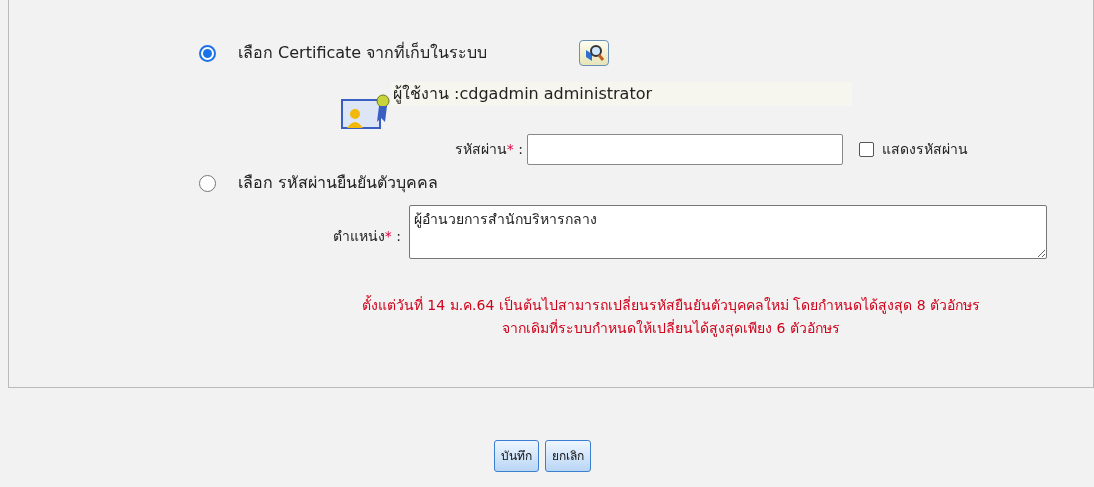  I want to click on cancel-button: ยกเลิก, so click(567, 456).